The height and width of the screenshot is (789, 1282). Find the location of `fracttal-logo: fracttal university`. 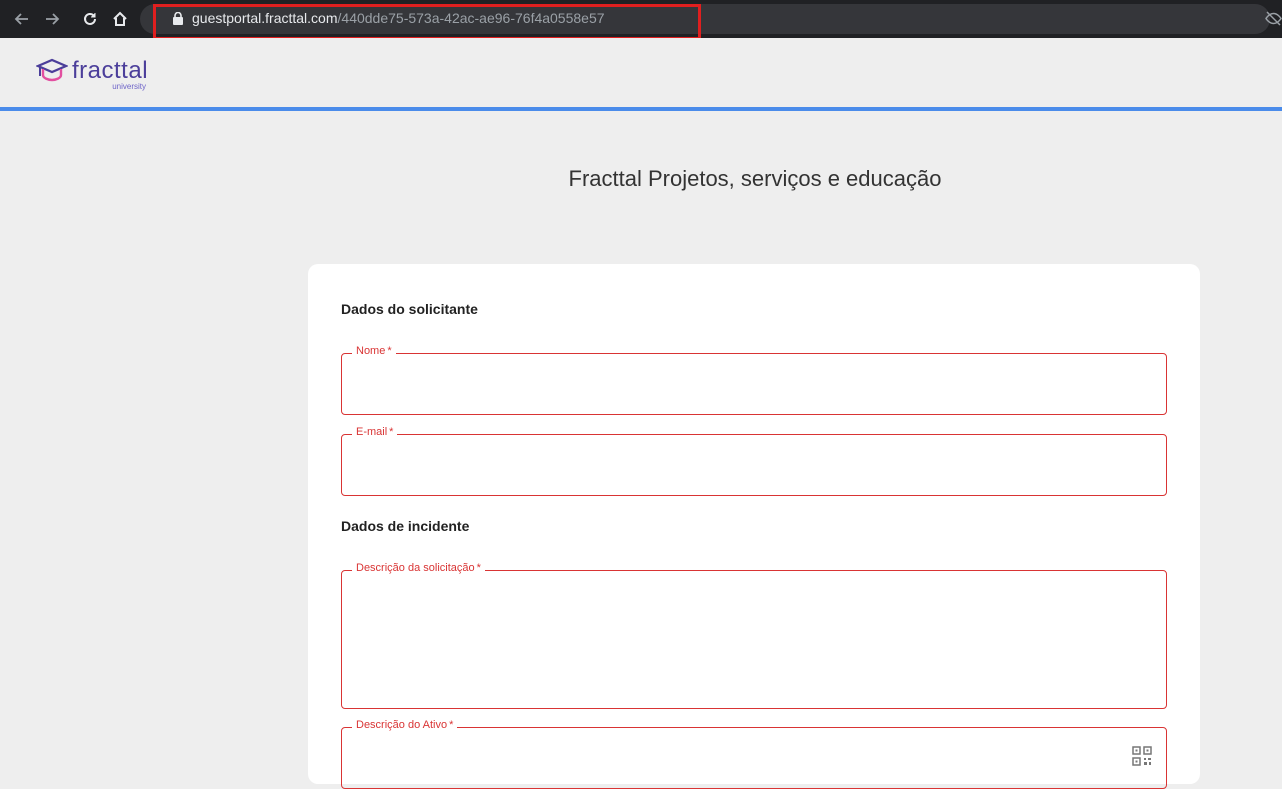

fracttal-logo: fracttal university is located at coordinates (92, 74).